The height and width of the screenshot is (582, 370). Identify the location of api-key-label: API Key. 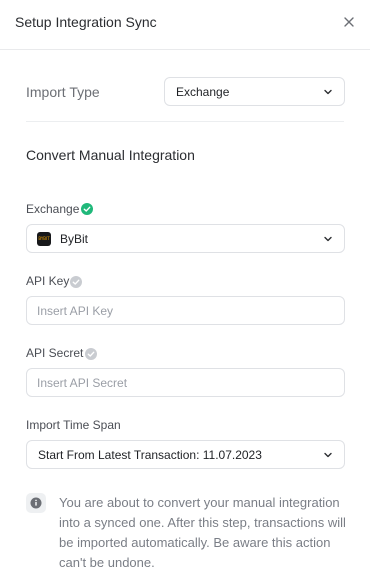
(48, 281).